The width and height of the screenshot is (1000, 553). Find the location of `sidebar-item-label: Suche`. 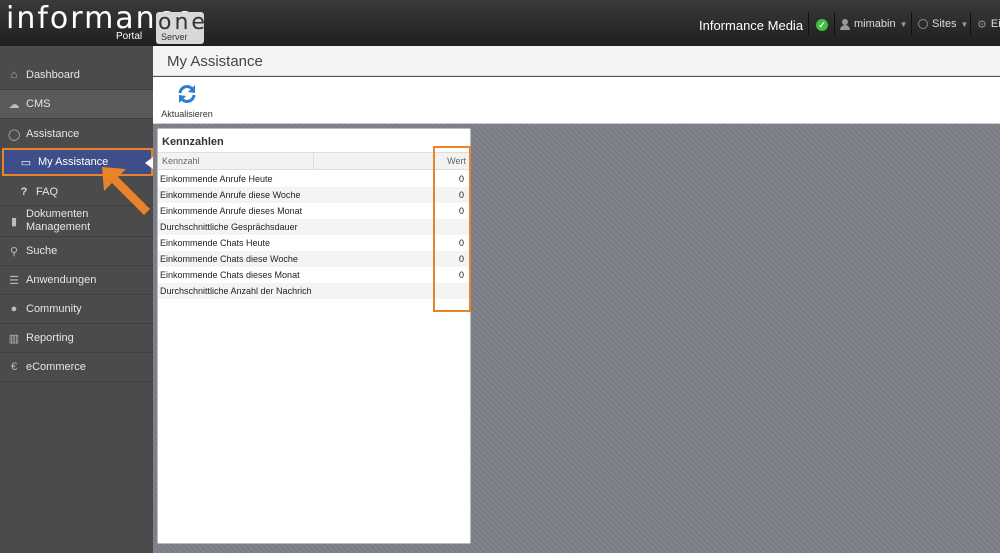

sidebar-item-label: Suche is located at coordinates (42, 251).